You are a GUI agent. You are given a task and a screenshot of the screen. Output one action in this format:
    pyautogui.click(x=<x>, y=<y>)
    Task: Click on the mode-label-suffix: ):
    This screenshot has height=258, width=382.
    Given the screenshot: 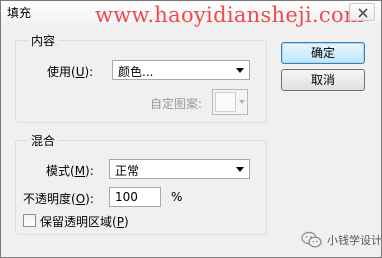 What is the action you would take?
    pyautogui.click(x=89, y=171)
    